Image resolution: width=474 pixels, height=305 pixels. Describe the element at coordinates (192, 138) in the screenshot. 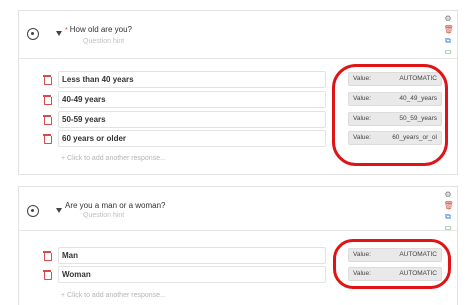

I see `response-label-field: 60 years or older` at that location.